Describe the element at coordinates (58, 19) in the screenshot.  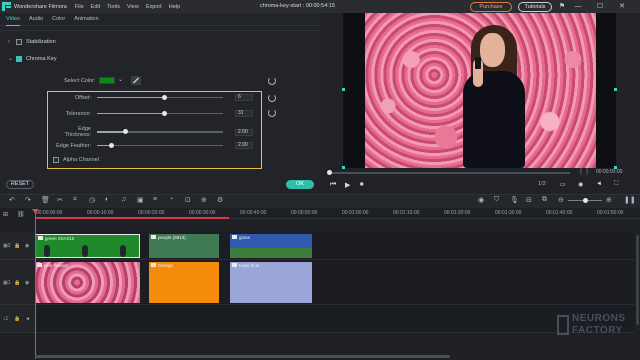
I see `tab-color: Color` at that location.